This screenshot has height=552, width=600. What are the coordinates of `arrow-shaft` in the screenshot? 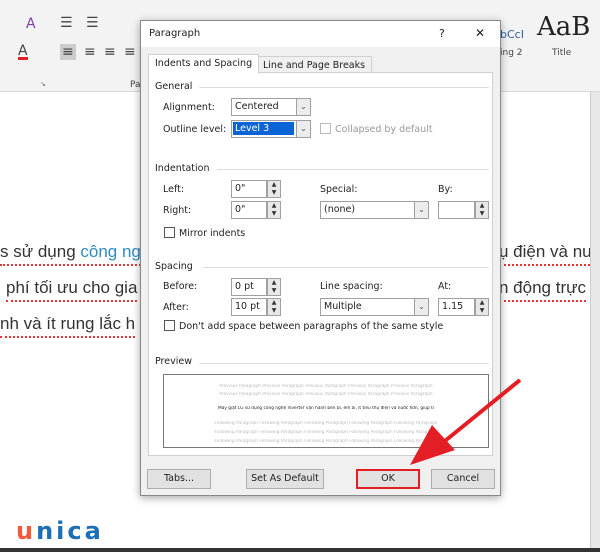 It's located at (480, 412).